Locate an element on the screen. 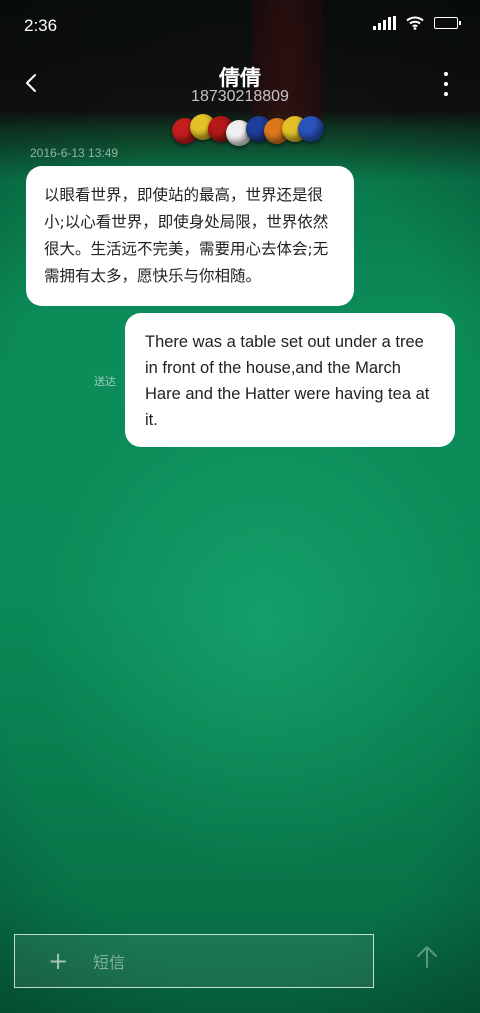 This screenshot has width=480, height=1013. battery-icon is located at coordinates (447, 23).